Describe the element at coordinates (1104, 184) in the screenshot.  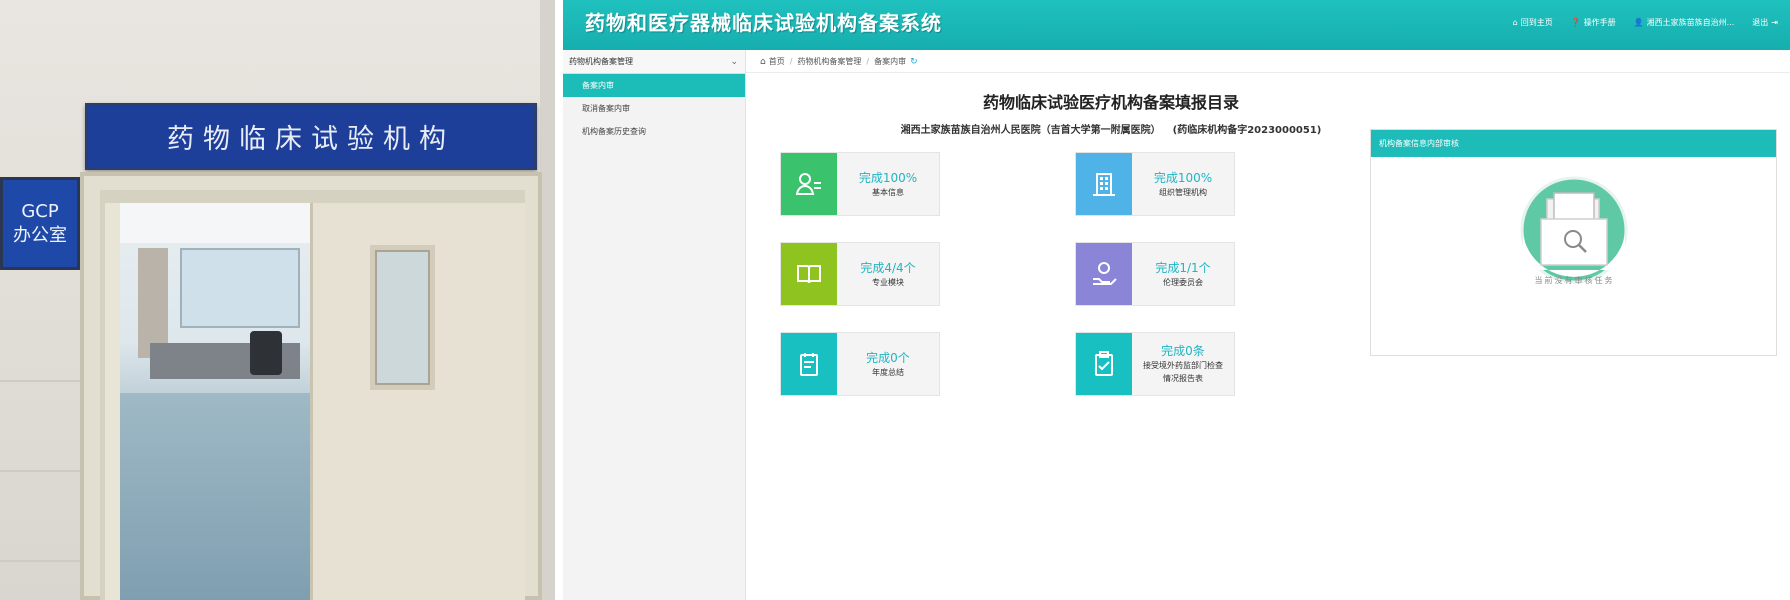
I see `building-icon` at that location.